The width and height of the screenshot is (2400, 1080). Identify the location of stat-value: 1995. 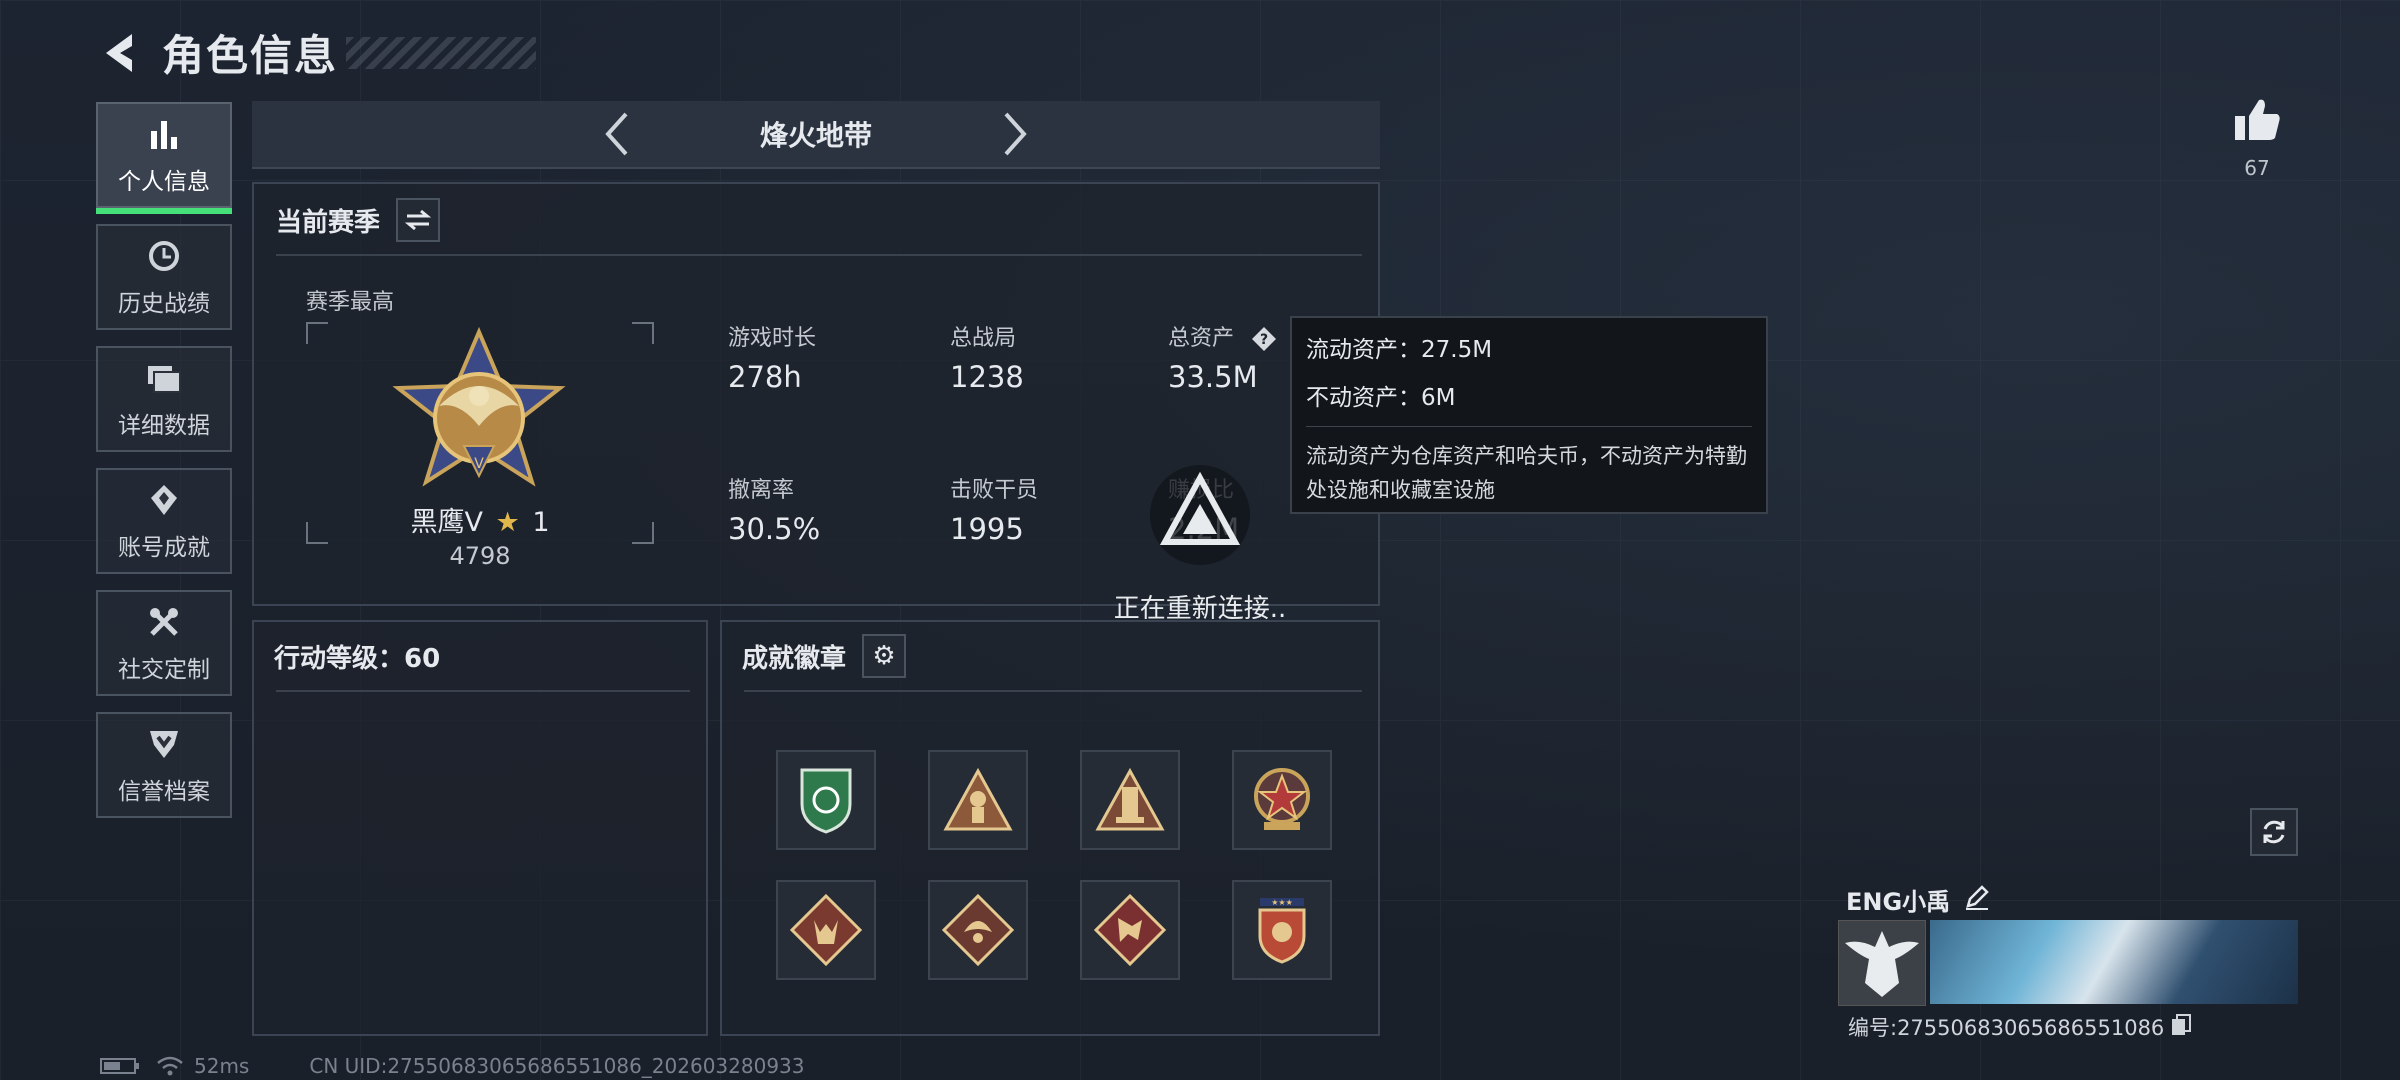
(987, 529).